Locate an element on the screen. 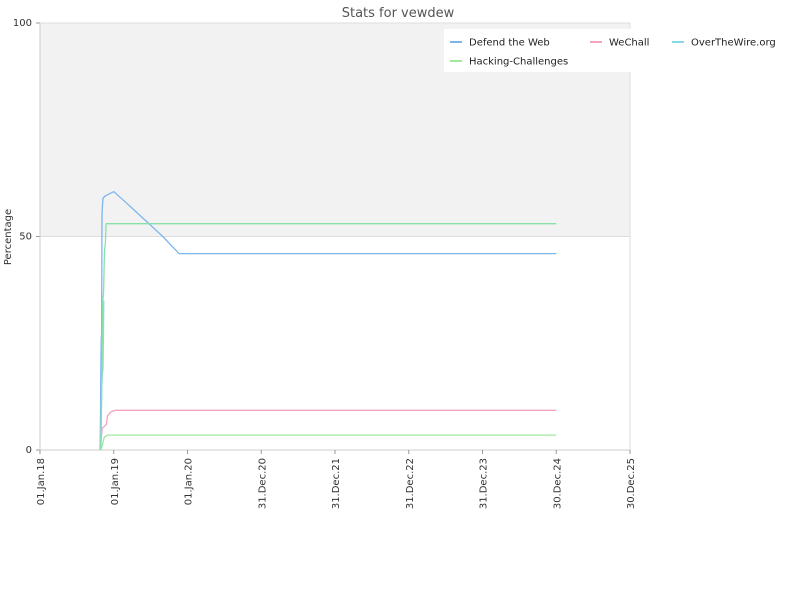 The height and width of the screenshot is (600, 800). x-tick-label: 31.Dec.23 is located at coordinates (484, 483).